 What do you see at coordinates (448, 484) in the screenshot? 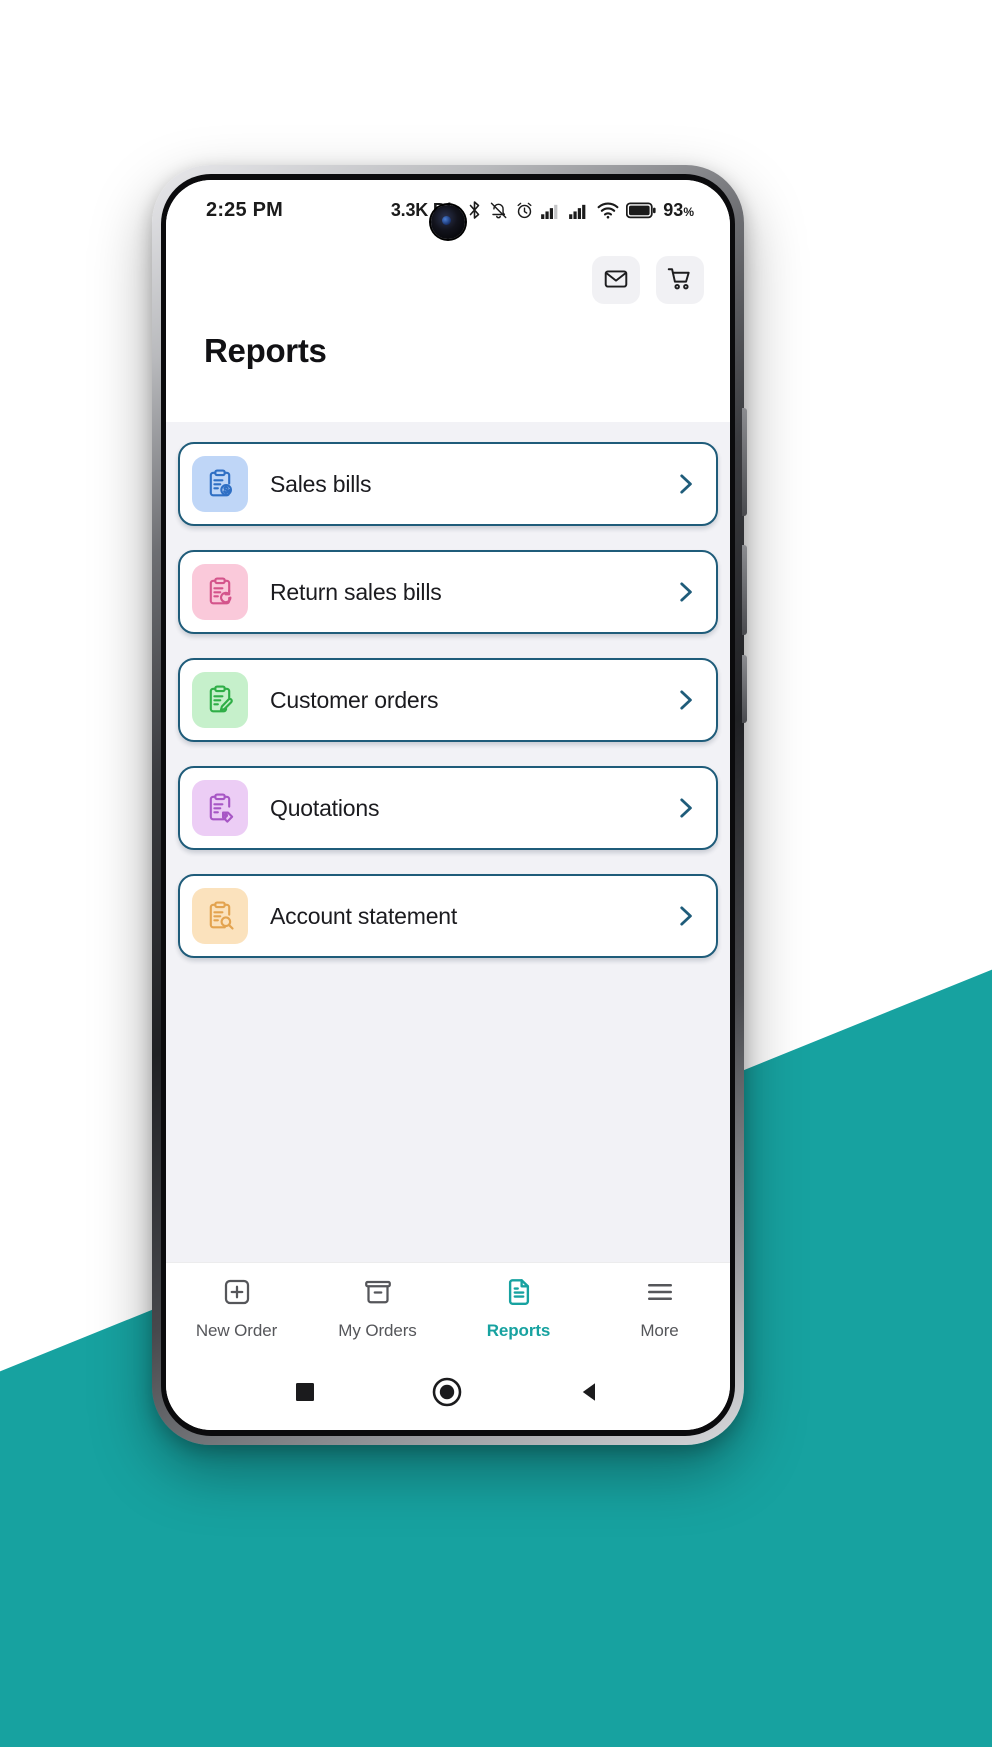
I see `report-item-sales-bills: Sales bills` at bounding box center [448, 484].